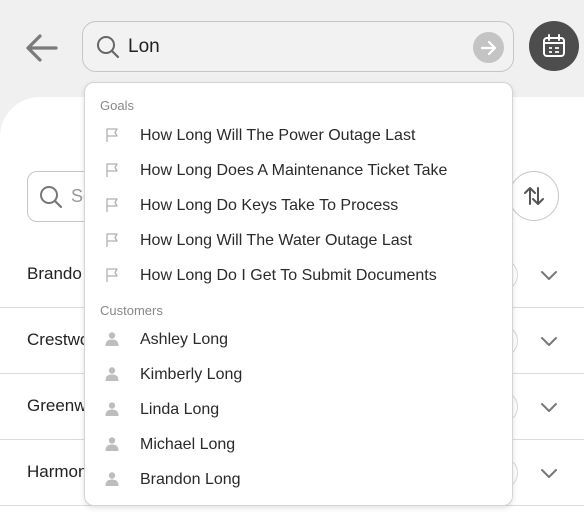 Image resolution: width=584 pixels, height=519 pixels. I want to click on row-name: Crestwo, so click(58, 339).